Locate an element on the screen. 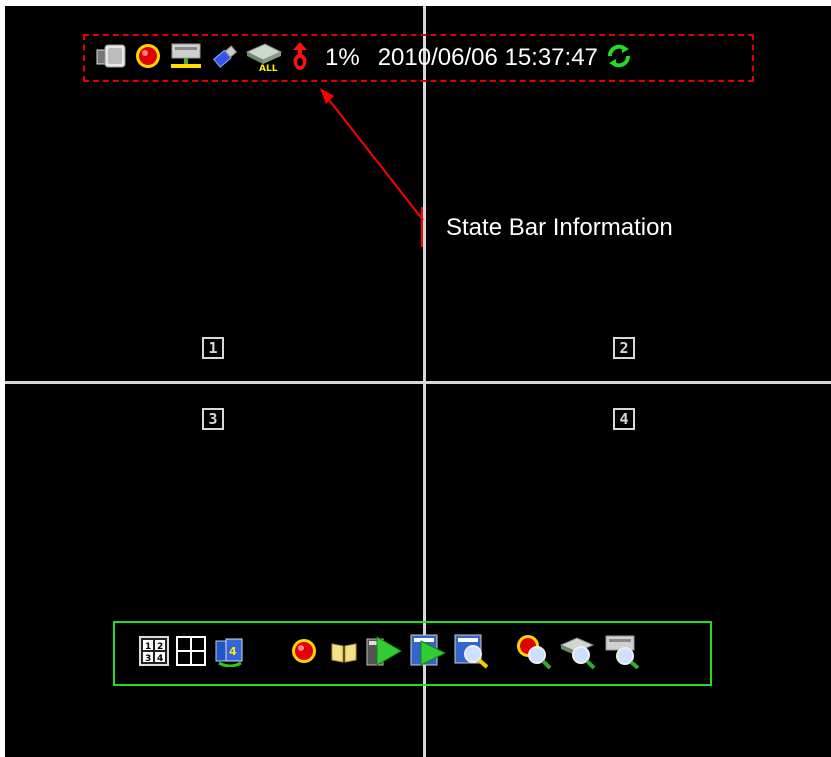 This screenshot has height=757, width=831. search-icon is located at coordinates (472, 653).